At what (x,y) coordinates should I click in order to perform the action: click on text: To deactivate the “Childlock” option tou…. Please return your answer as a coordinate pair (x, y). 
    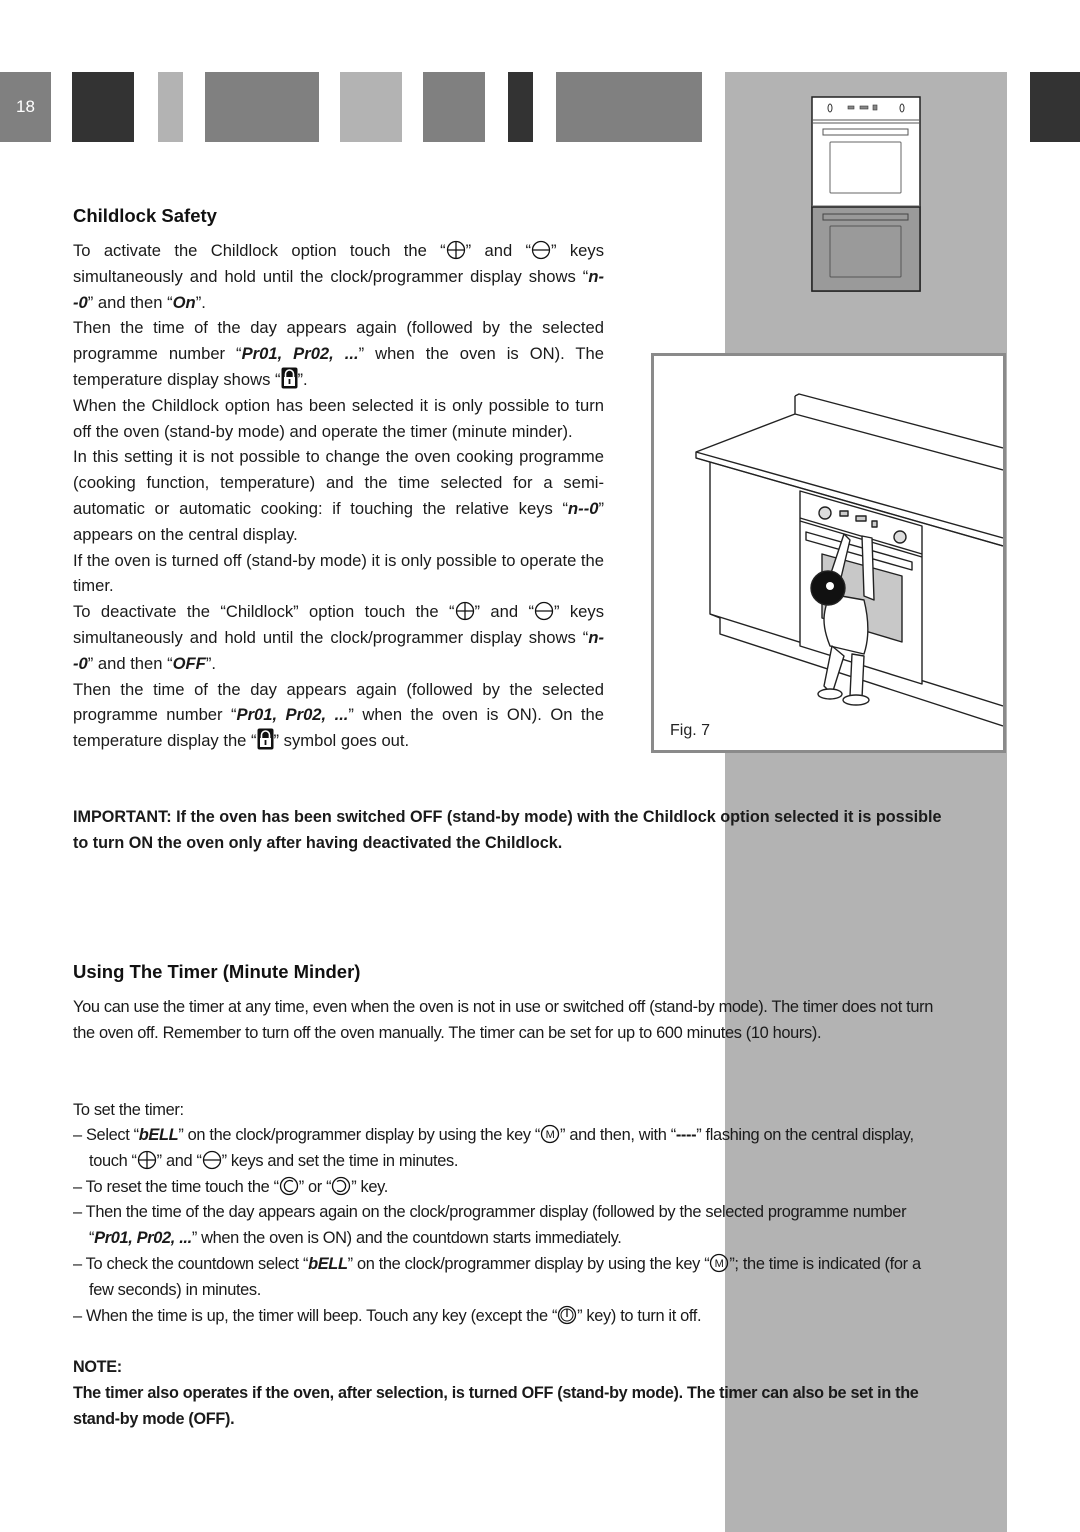
    Looking at the image, I should click on (264, 612).